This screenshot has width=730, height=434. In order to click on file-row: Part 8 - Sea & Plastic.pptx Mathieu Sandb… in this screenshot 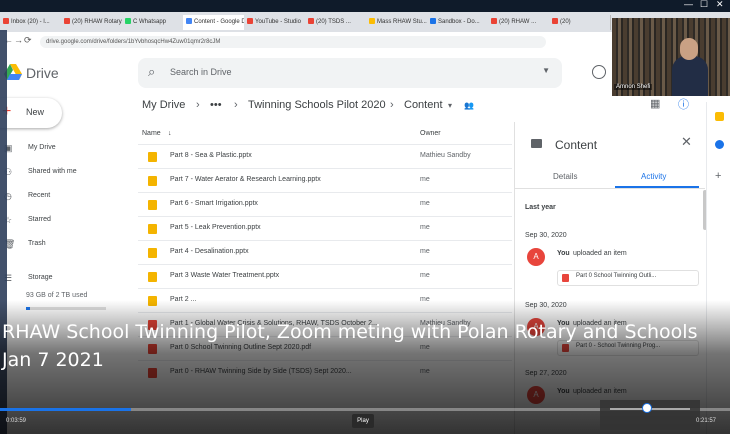, I will do `click(325, 156)`.